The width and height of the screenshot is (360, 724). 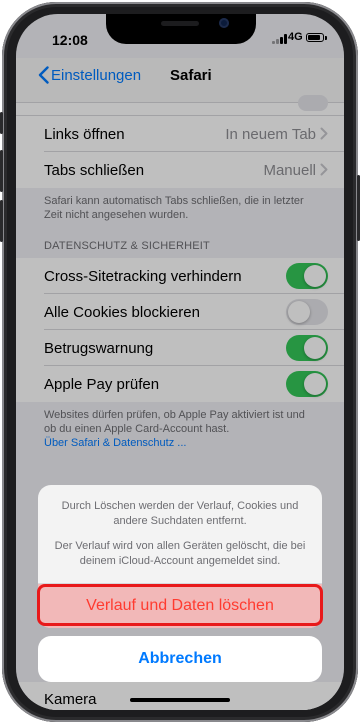 I want to click on mute-switch, so click(x=1, y=123).